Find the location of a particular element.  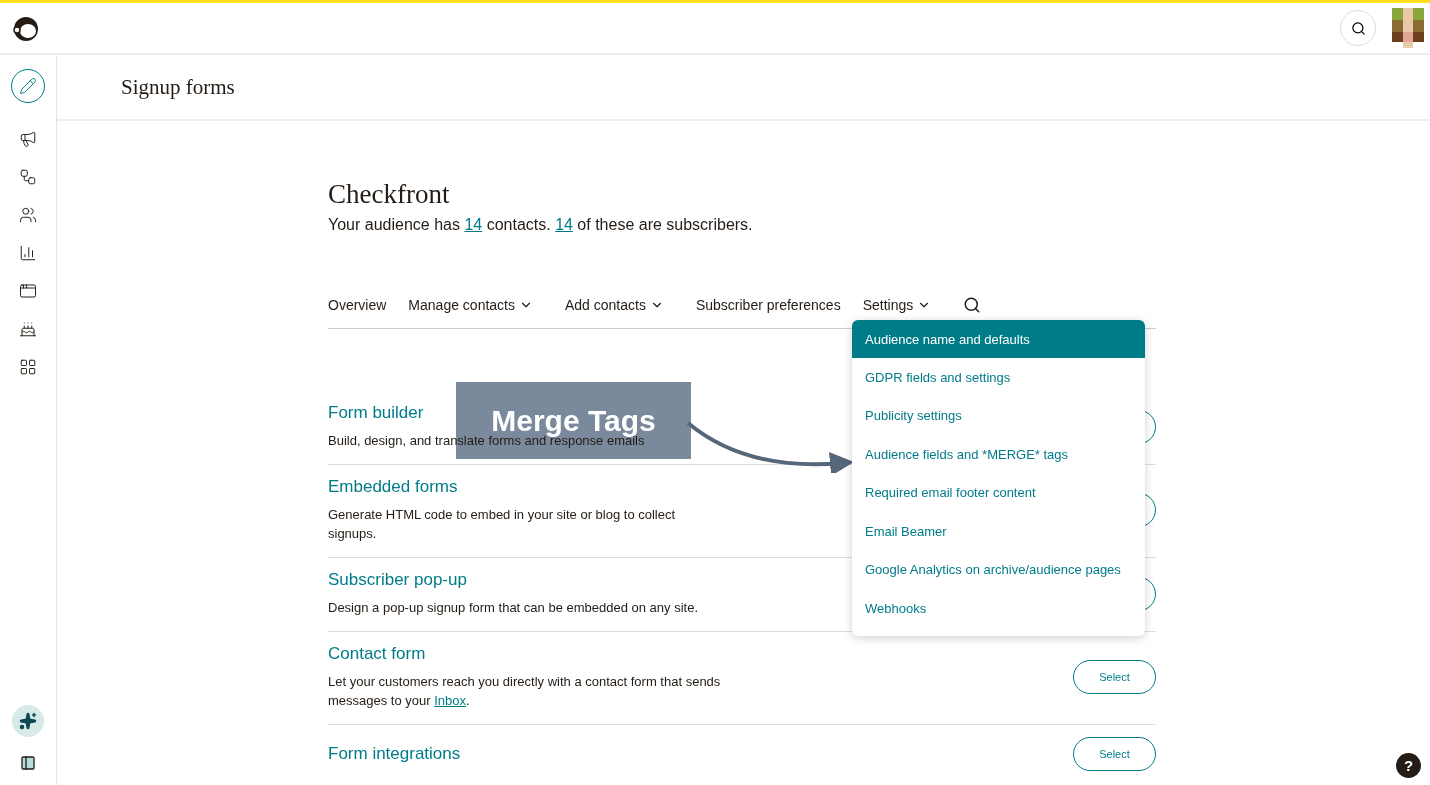

sidebar-toggle-icon is located at coordinates (28, 763).